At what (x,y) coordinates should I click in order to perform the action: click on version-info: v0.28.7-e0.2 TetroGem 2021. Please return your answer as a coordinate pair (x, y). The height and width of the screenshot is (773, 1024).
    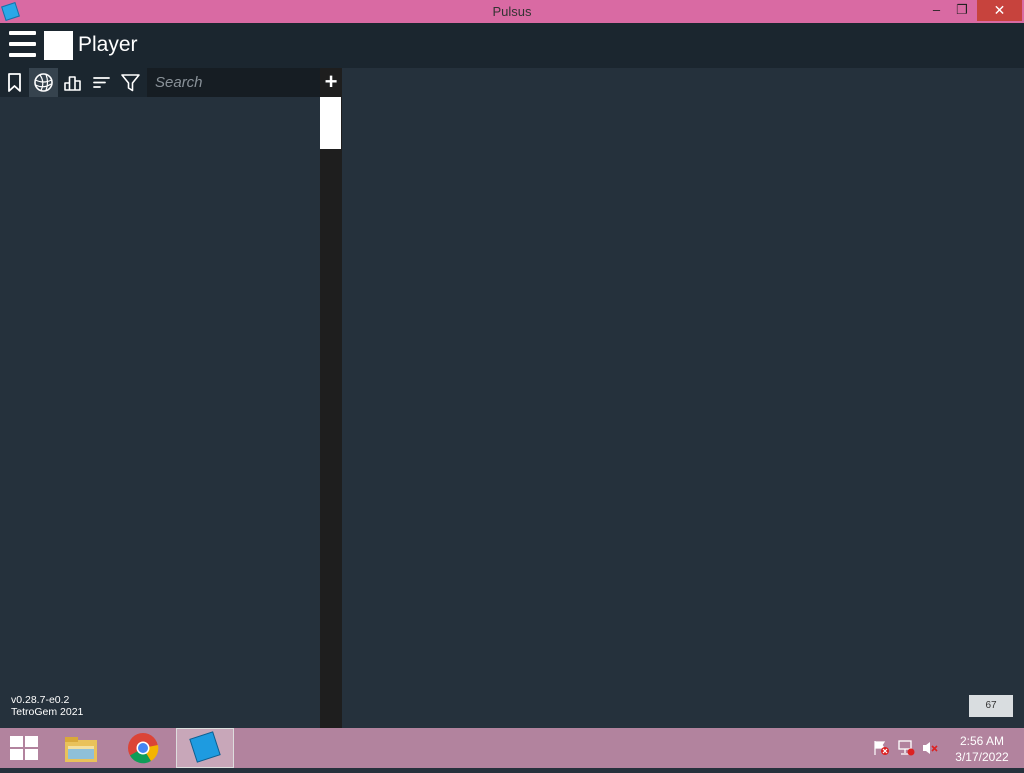
    Looking at the image, I should click on (47, 706).